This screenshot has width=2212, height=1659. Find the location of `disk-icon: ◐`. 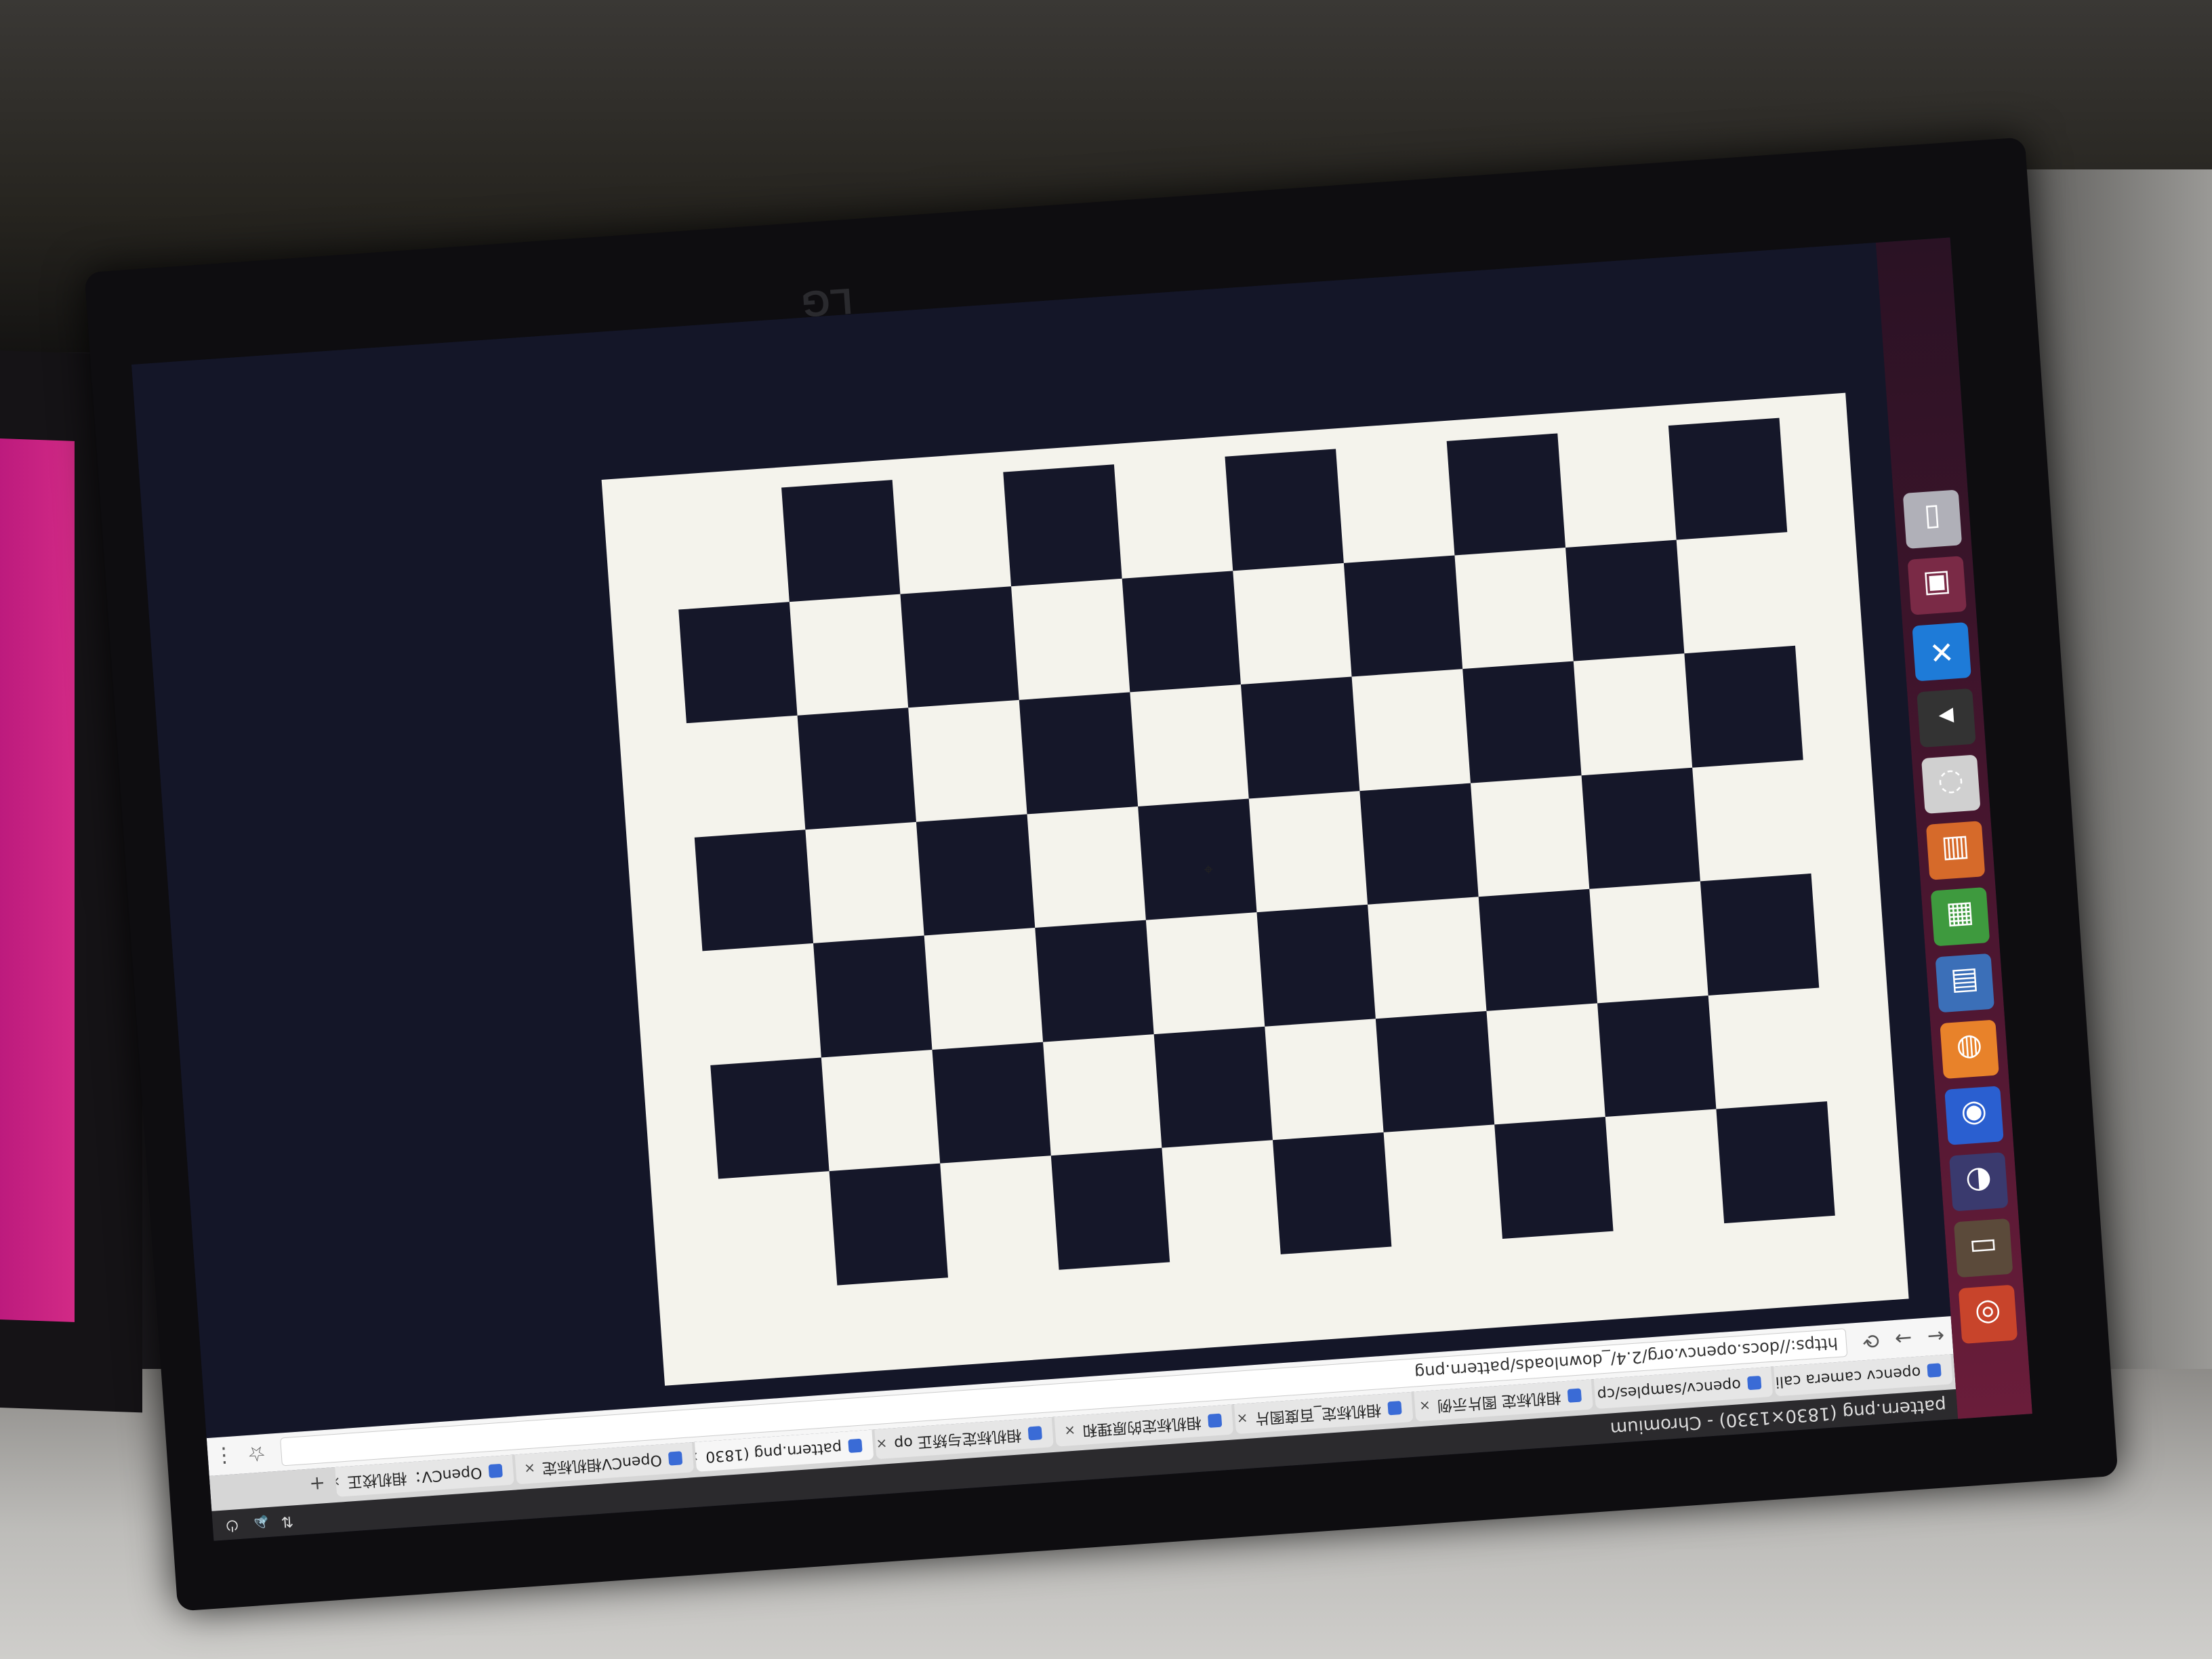

disk-icon: ◐ is located at coordinates (1979, 1182).